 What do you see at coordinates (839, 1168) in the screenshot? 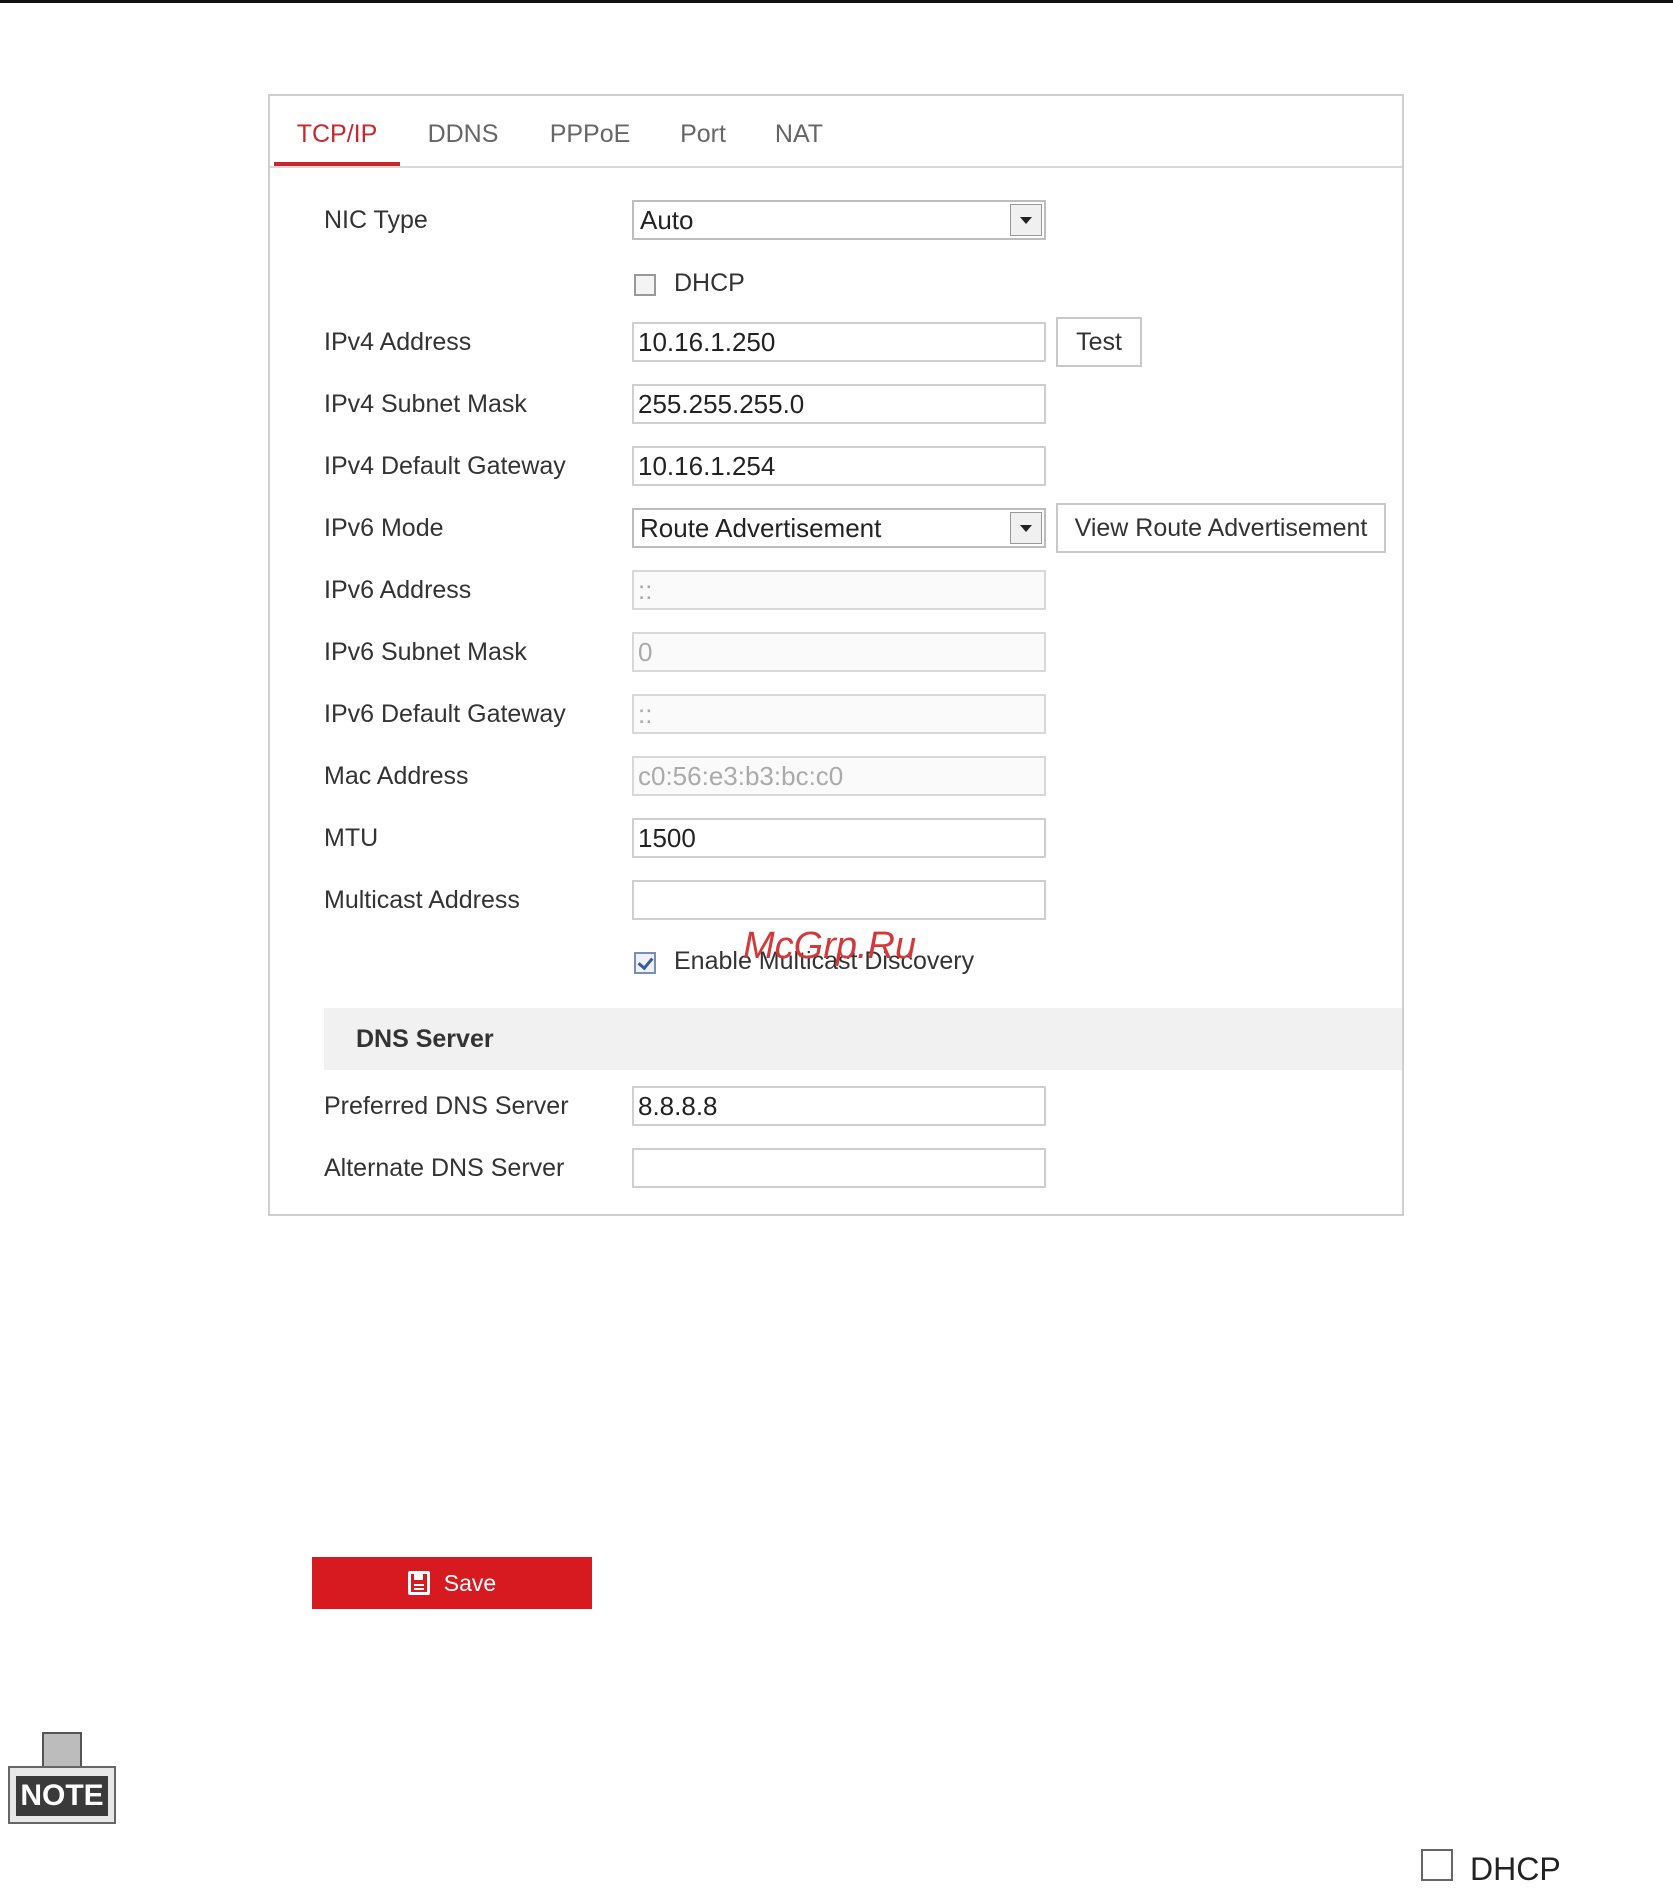
I see `alternate-dns-input` at bounding box center [839, 1168].